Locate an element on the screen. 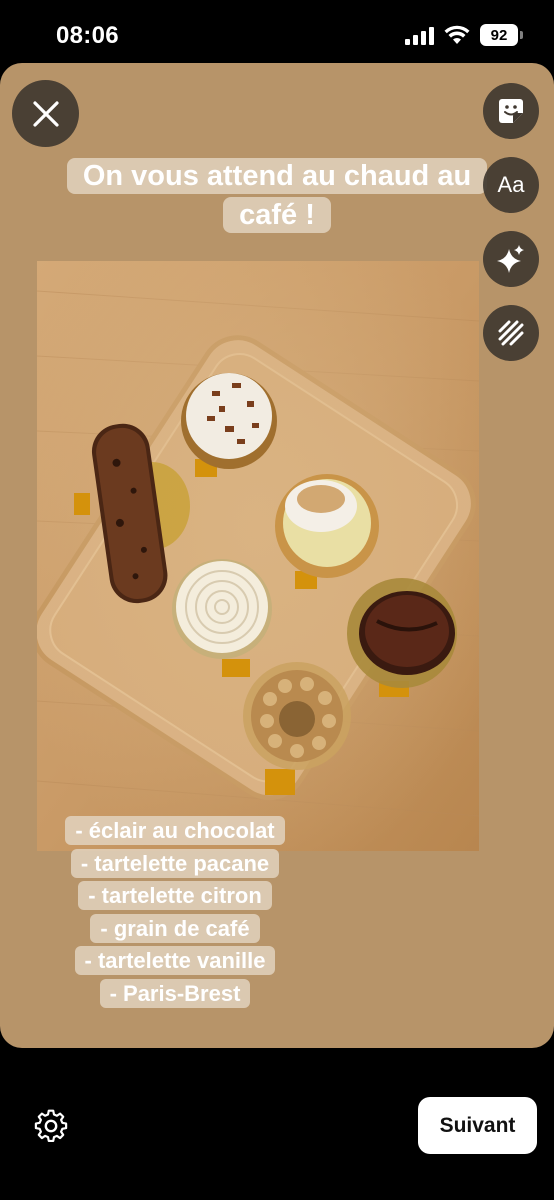 The width and height of the screenshot is (554, 1200). gear-icon is located at coordinates (51, 1126).